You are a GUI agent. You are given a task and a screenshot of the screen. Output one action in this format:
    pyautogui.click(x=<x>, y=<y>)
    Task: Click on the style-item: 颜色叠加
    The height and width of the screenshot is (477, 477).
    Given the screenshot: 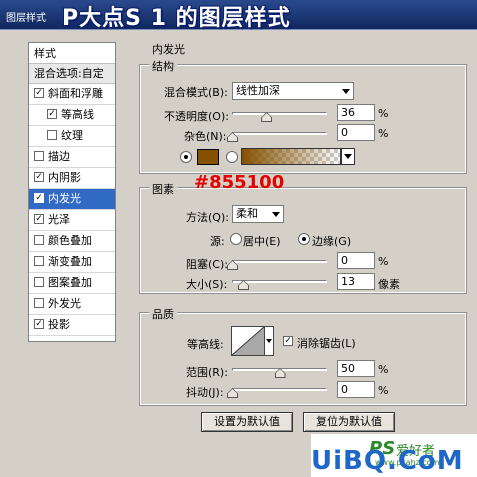 What is the action you would take?
    pyautogui.click(x=72, y=241)
    